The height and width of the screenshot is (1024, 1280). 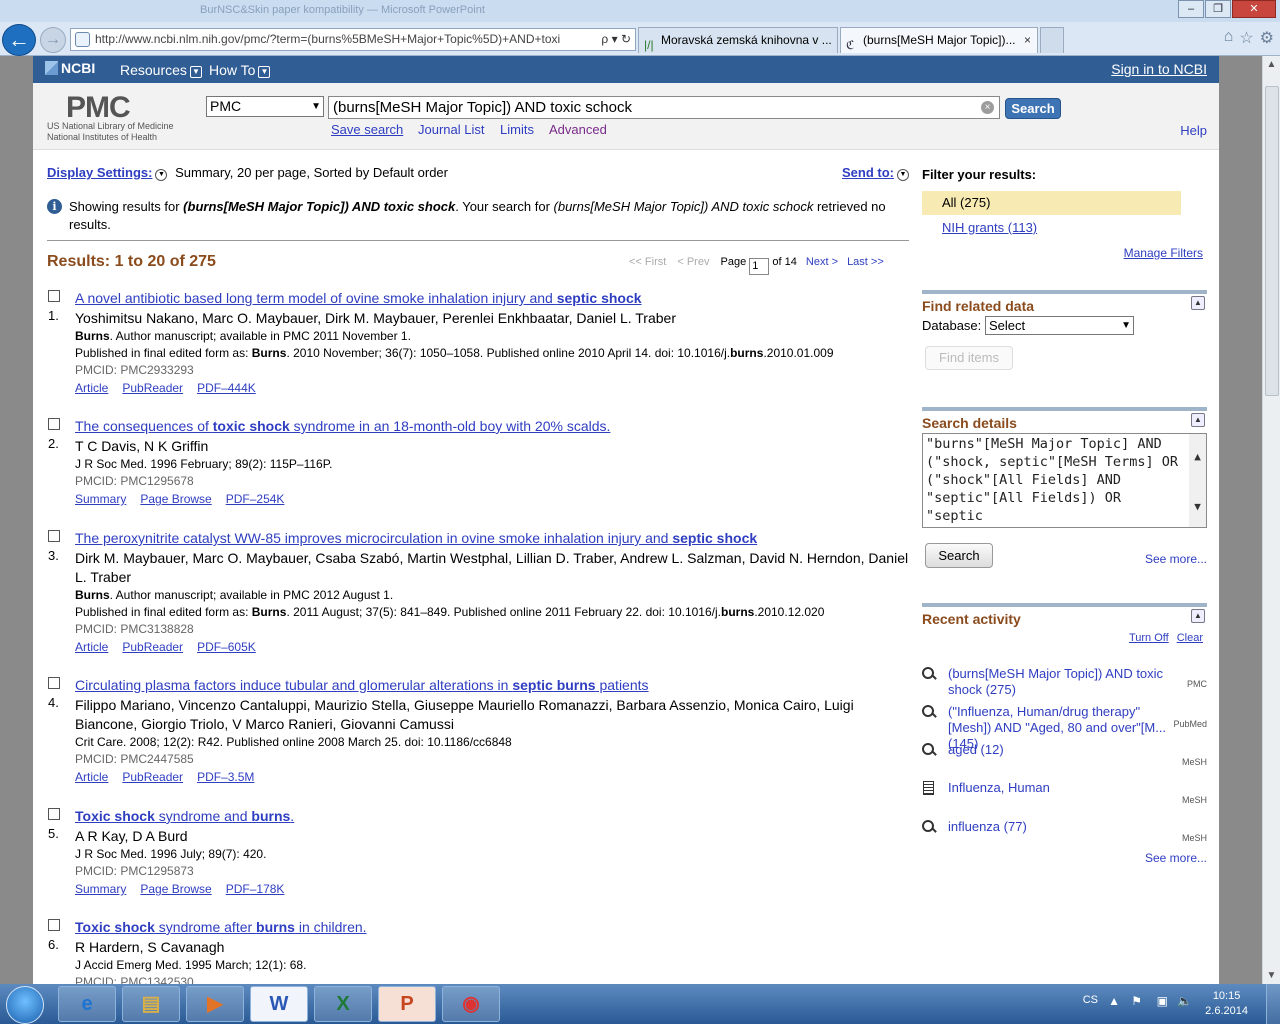 I want to click on help-link: Help, so click(x=1193, y=130).